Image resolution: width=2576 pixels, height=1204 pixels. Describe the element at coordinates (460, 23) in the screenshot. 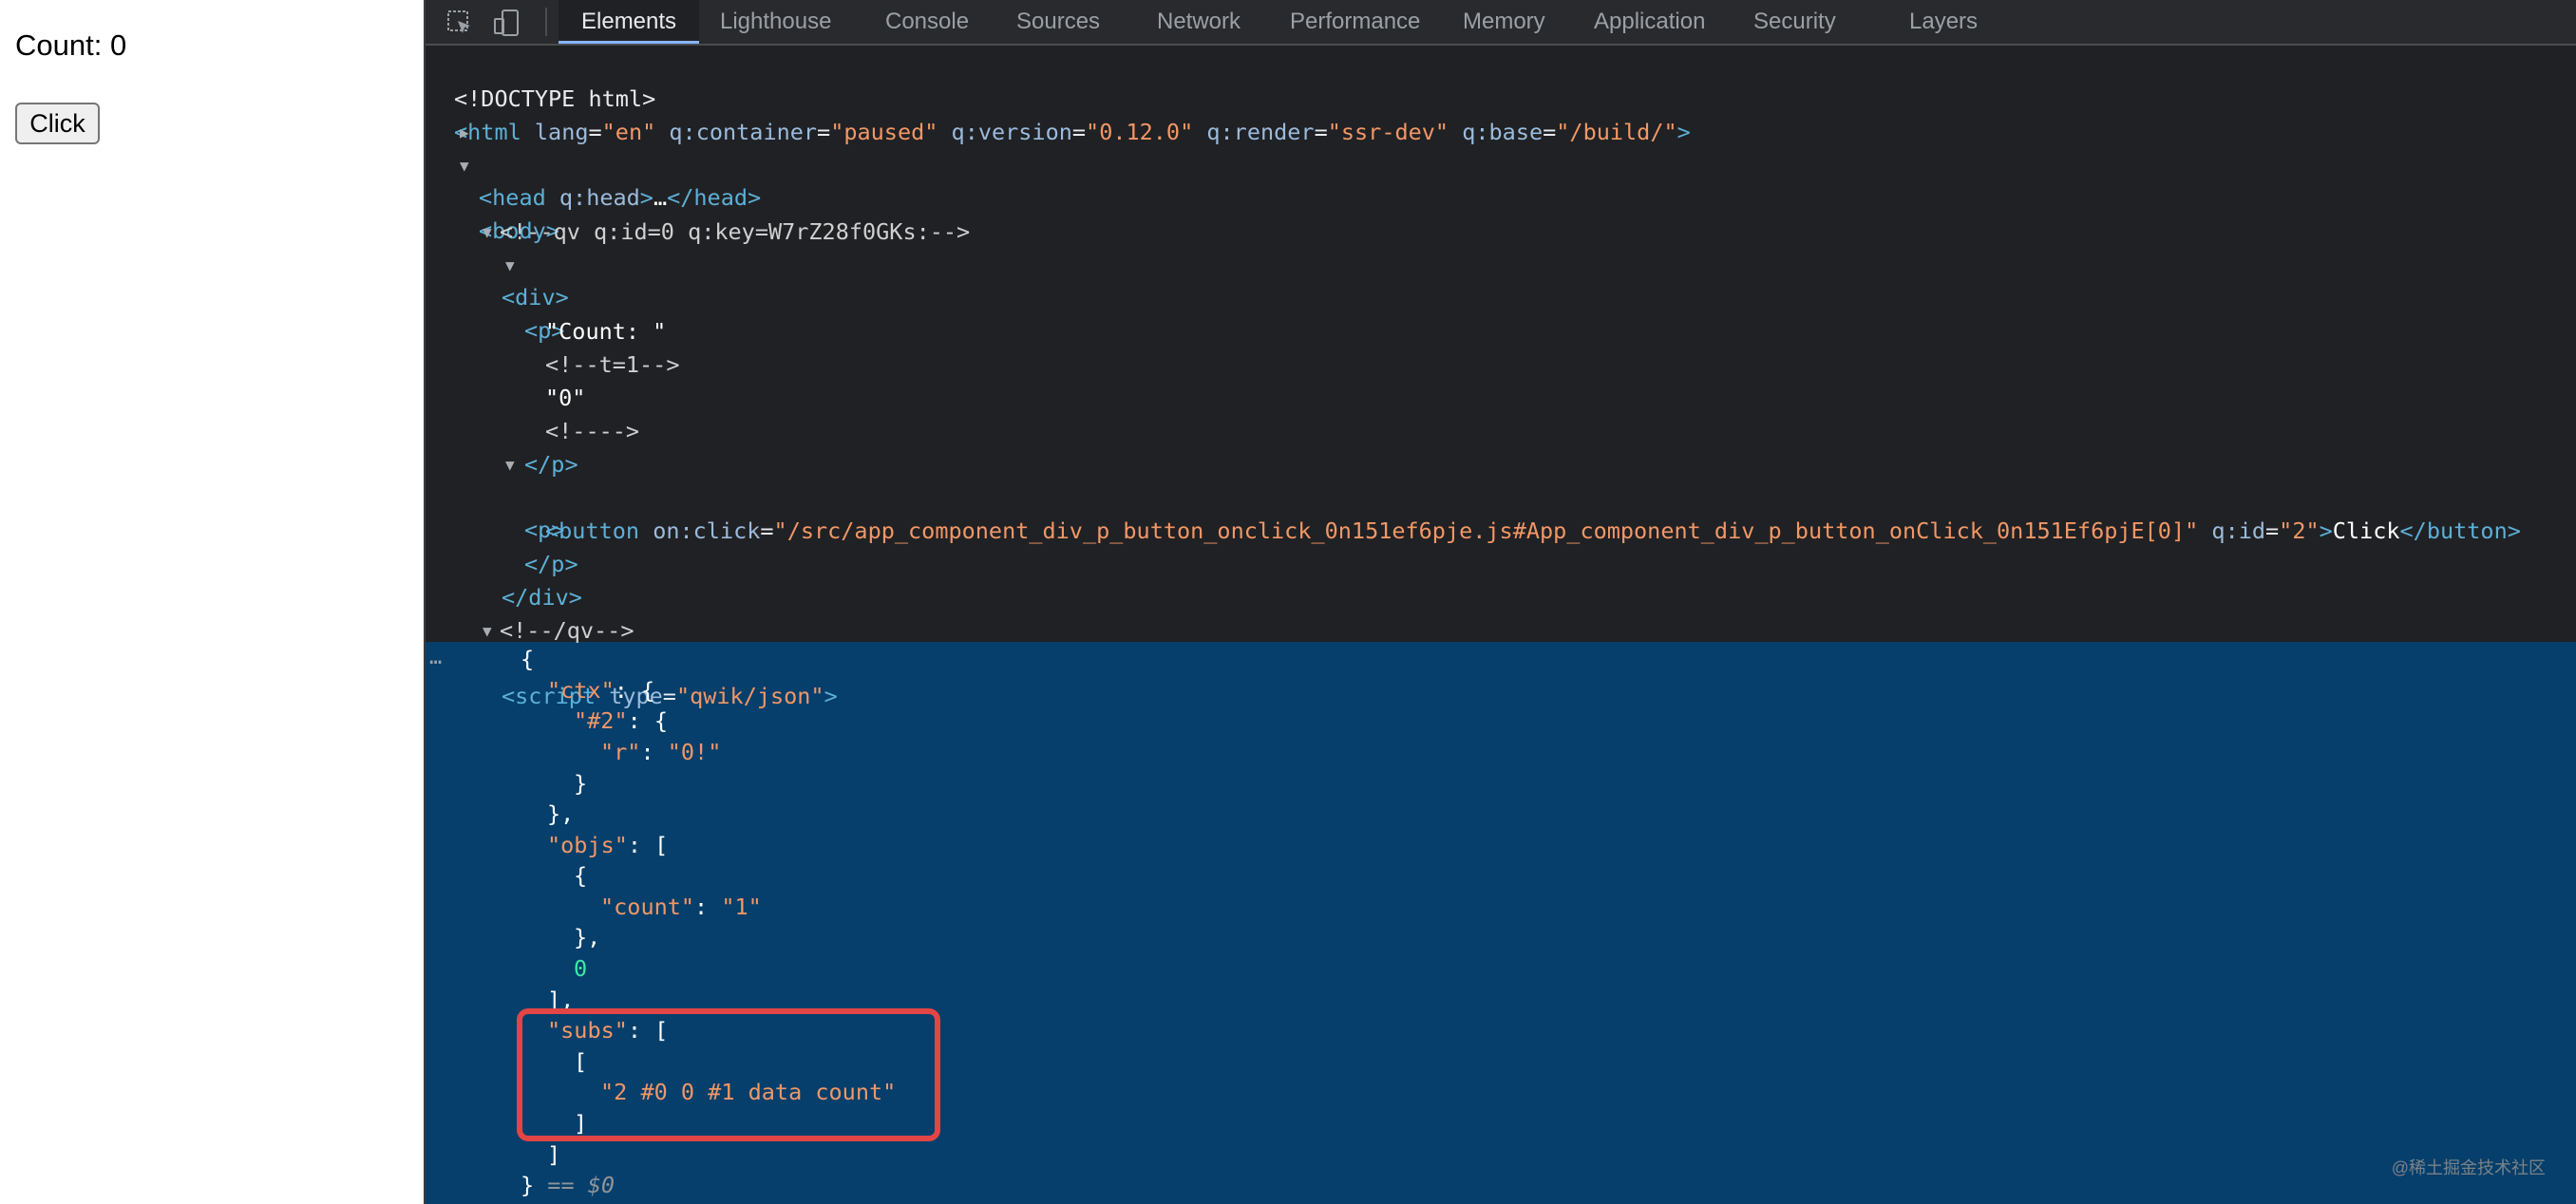

I see `inspect-element-icon` at that location.